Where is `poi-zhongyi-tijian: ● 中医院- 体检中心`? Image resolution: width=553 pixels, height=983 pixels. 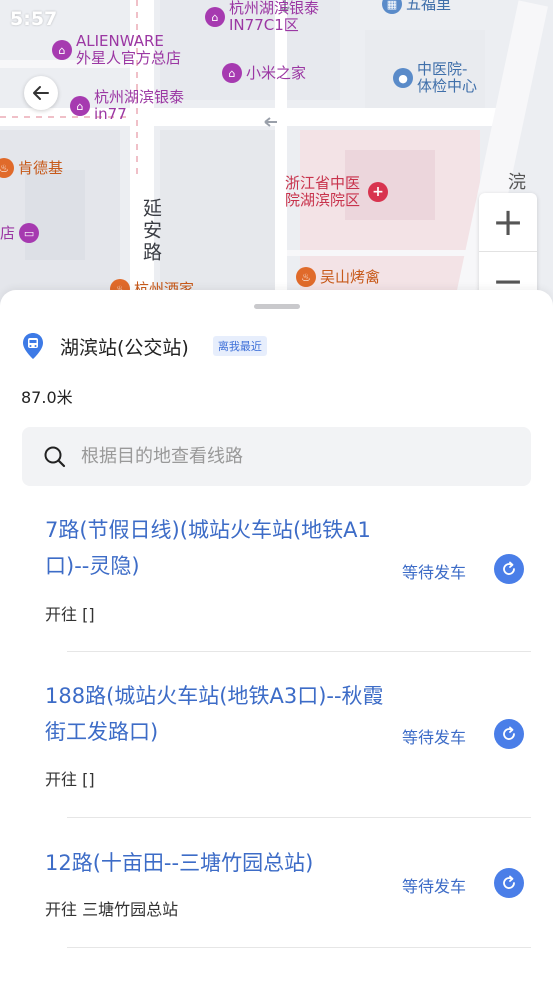
poi-zhongyi-tijian: ● 中医院- 体检中心 is located at coordinates (435, 78).